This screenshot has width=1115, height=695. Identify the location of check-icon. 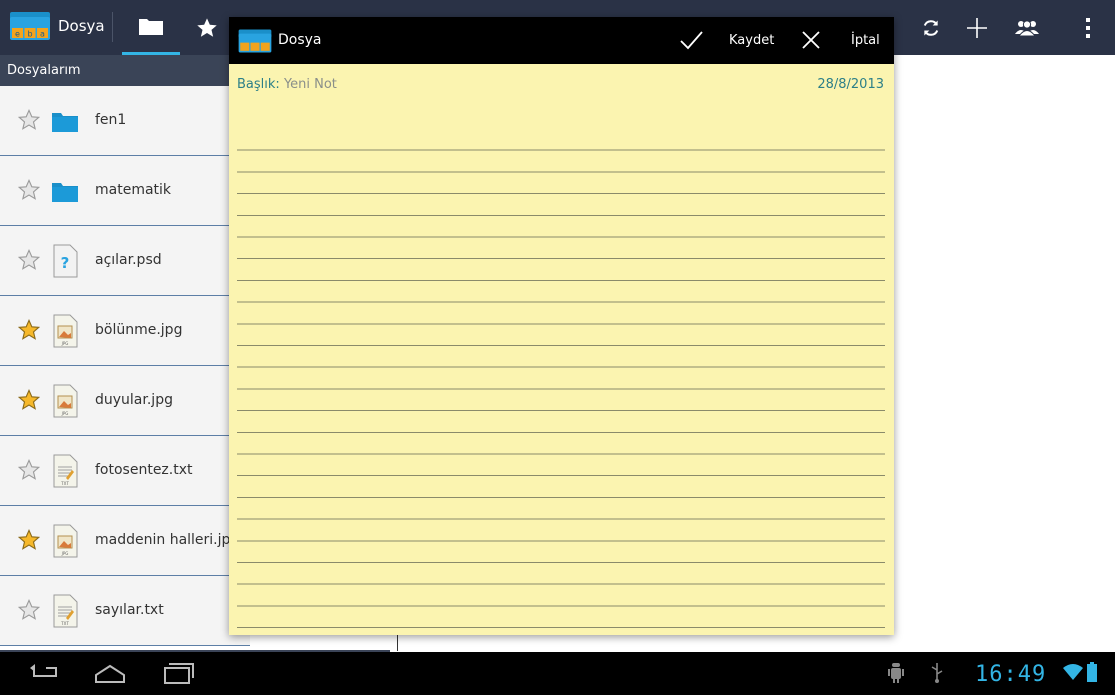
(691, 40).